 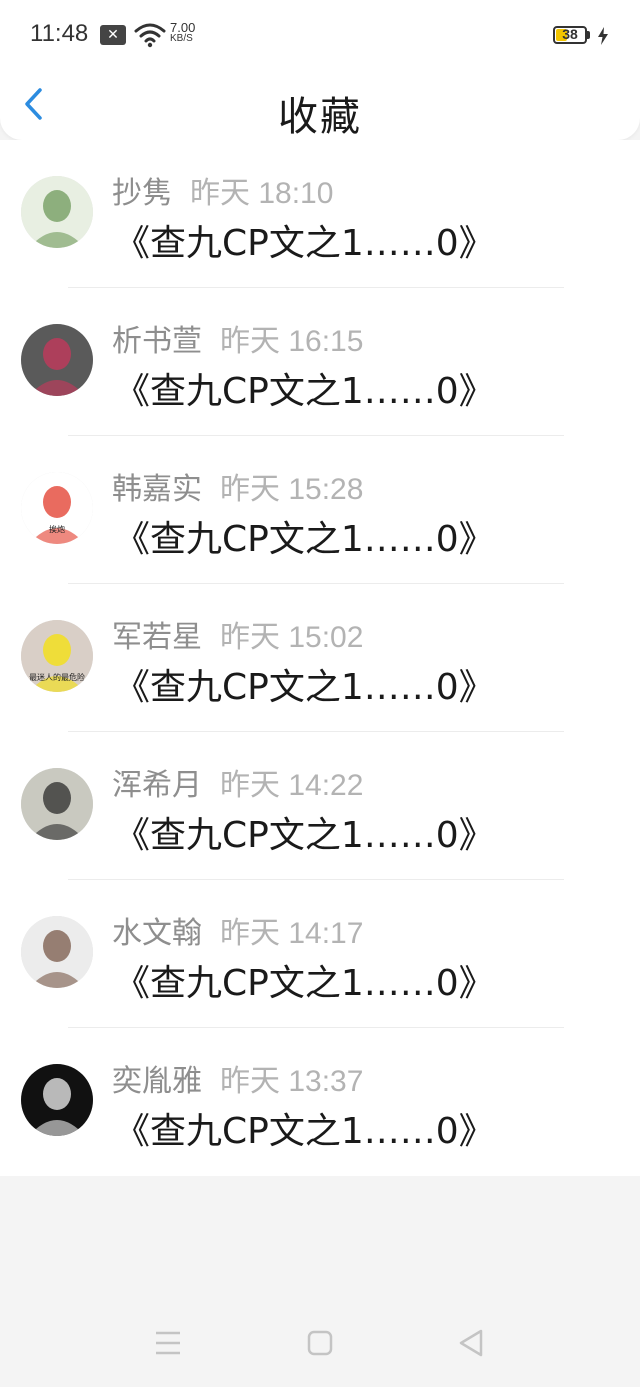 I want to click on top-panel: 11:48 ✕ 7.00 KB/S 38 收藏, so click(x=320, y=70).